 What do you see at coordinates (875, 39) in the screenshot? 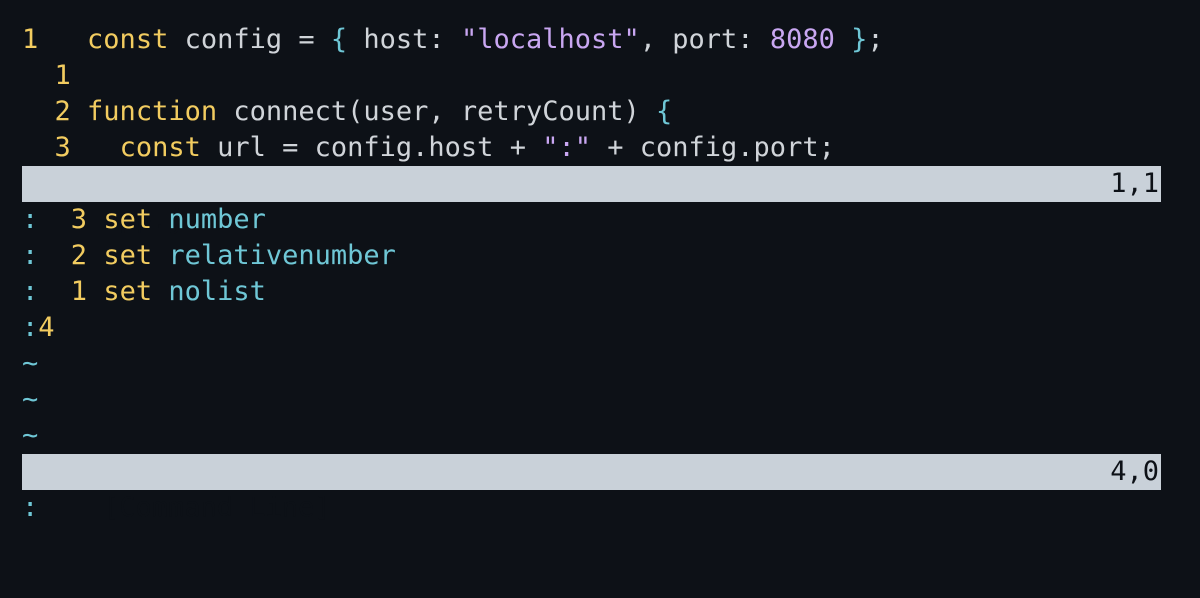
I see `code-token: ;` at bounding box center [875, 39].